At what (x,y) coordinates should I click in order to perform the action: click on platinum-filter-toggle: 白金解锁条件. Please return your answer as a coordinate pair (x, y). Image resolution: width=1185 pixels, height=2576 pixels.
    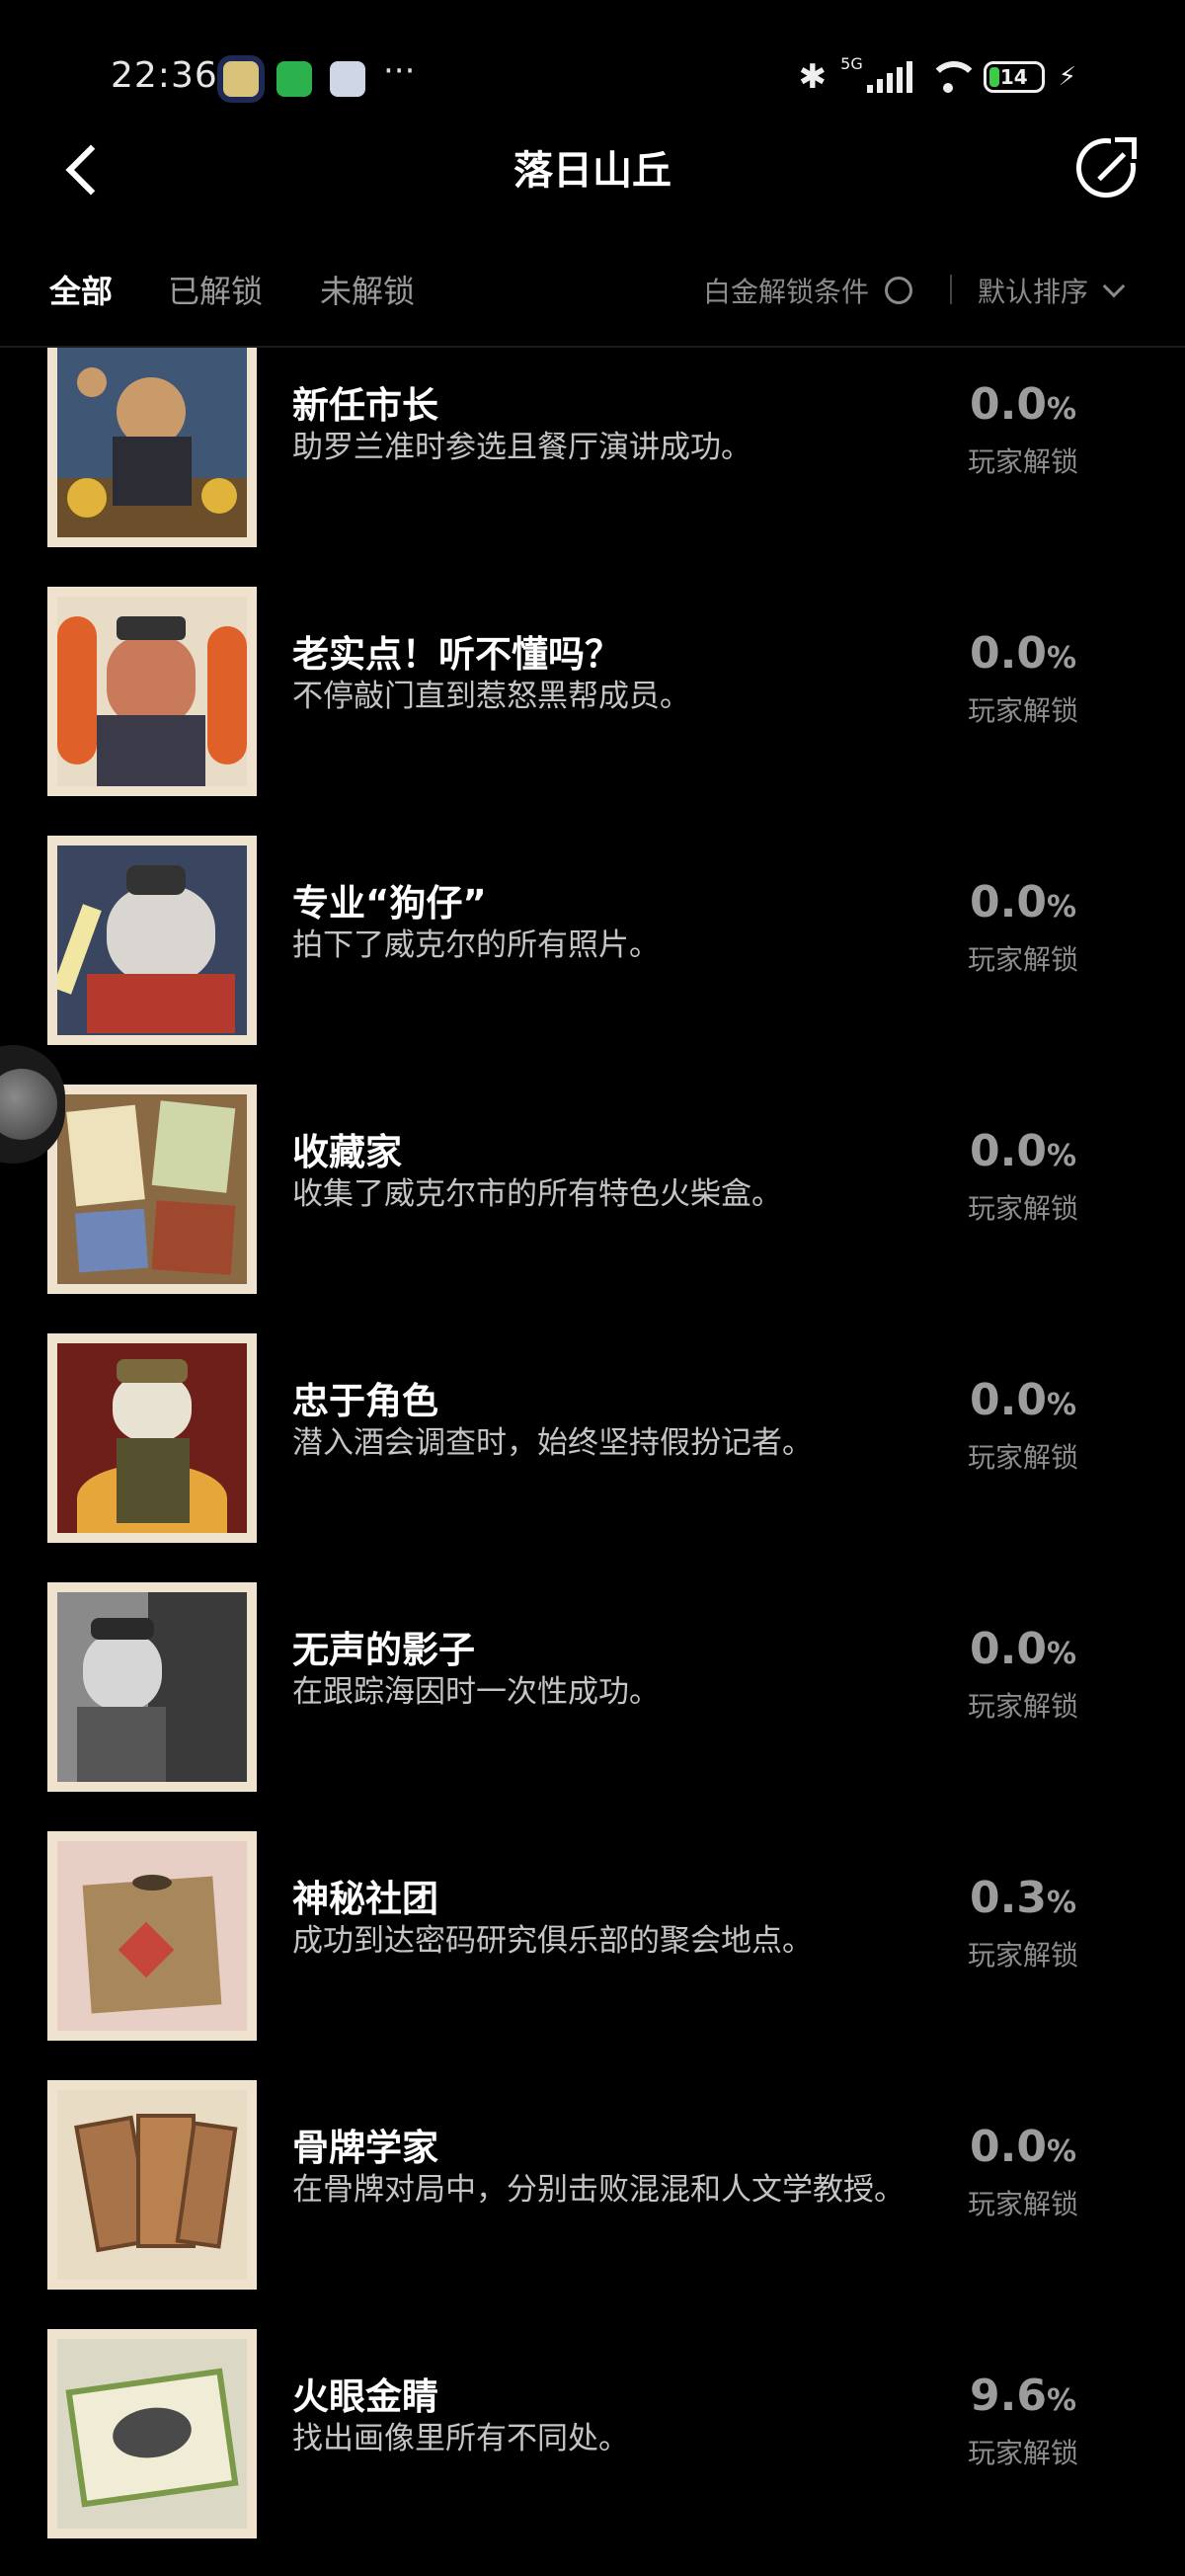
    Looking at the image, I should click on (808, 290).